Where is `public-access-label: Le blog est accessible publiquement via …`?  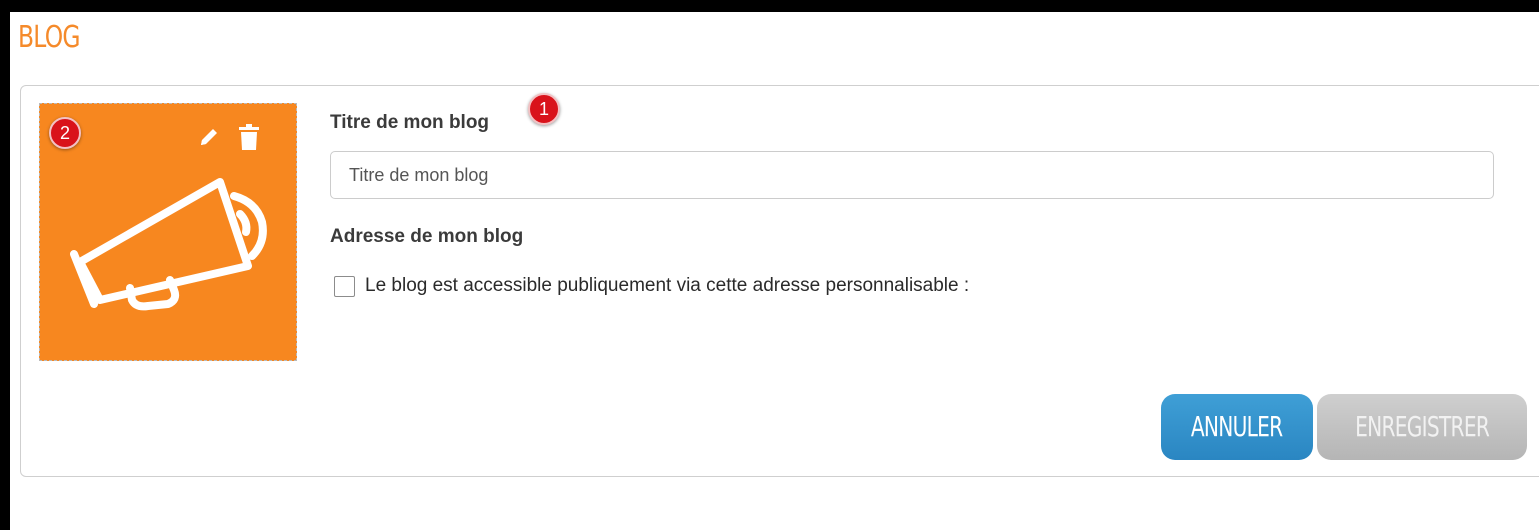 public-access-label: Le blog est accessible publiquement via … is located at coordinates (667, 285).